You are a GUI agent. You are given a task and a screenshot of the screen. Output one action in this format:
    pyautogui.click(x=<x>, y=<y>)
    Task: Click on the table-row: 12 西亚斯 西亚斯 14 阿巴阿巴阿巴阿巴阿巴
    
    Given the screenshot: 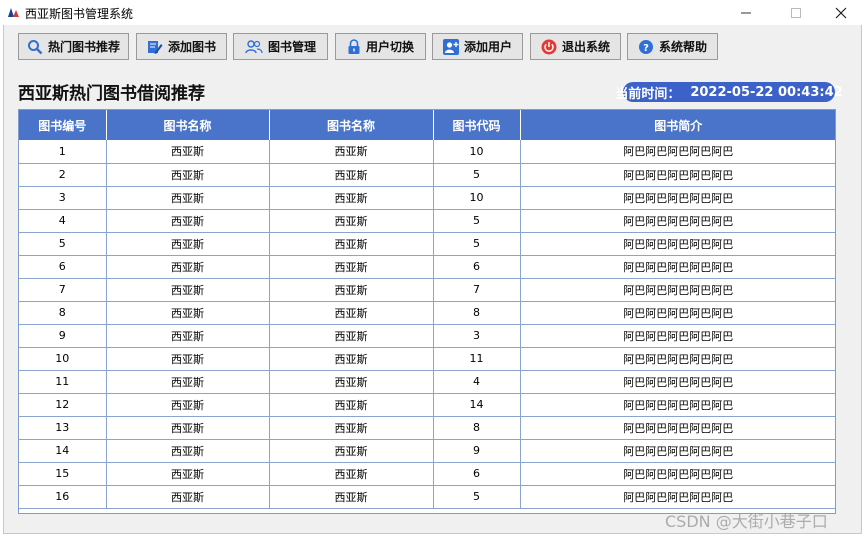 What is the action you would take?
    pyautogui.click(x=427, y=405)
    